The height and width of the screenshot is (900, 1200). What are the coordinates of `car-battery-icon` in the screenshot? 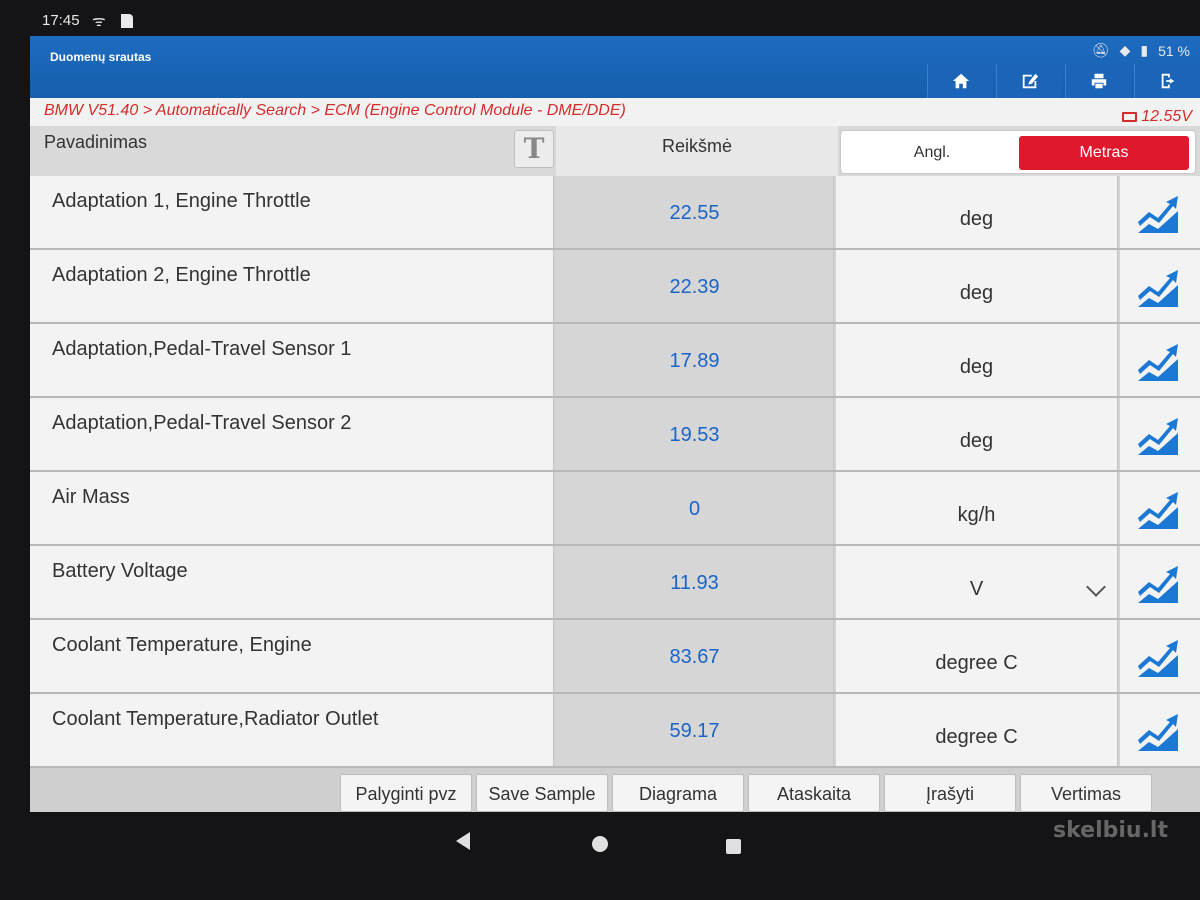 It's located at (1130, 117).